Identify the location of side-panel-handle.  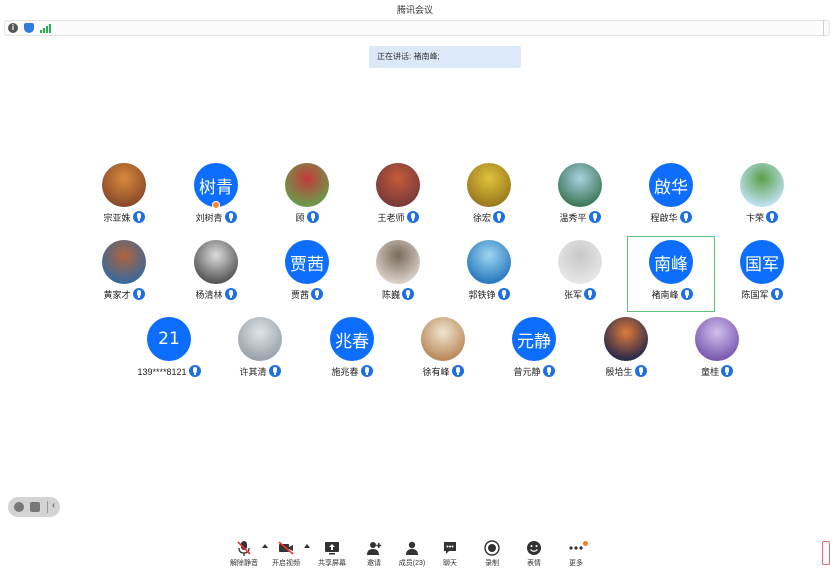
(826, 553).